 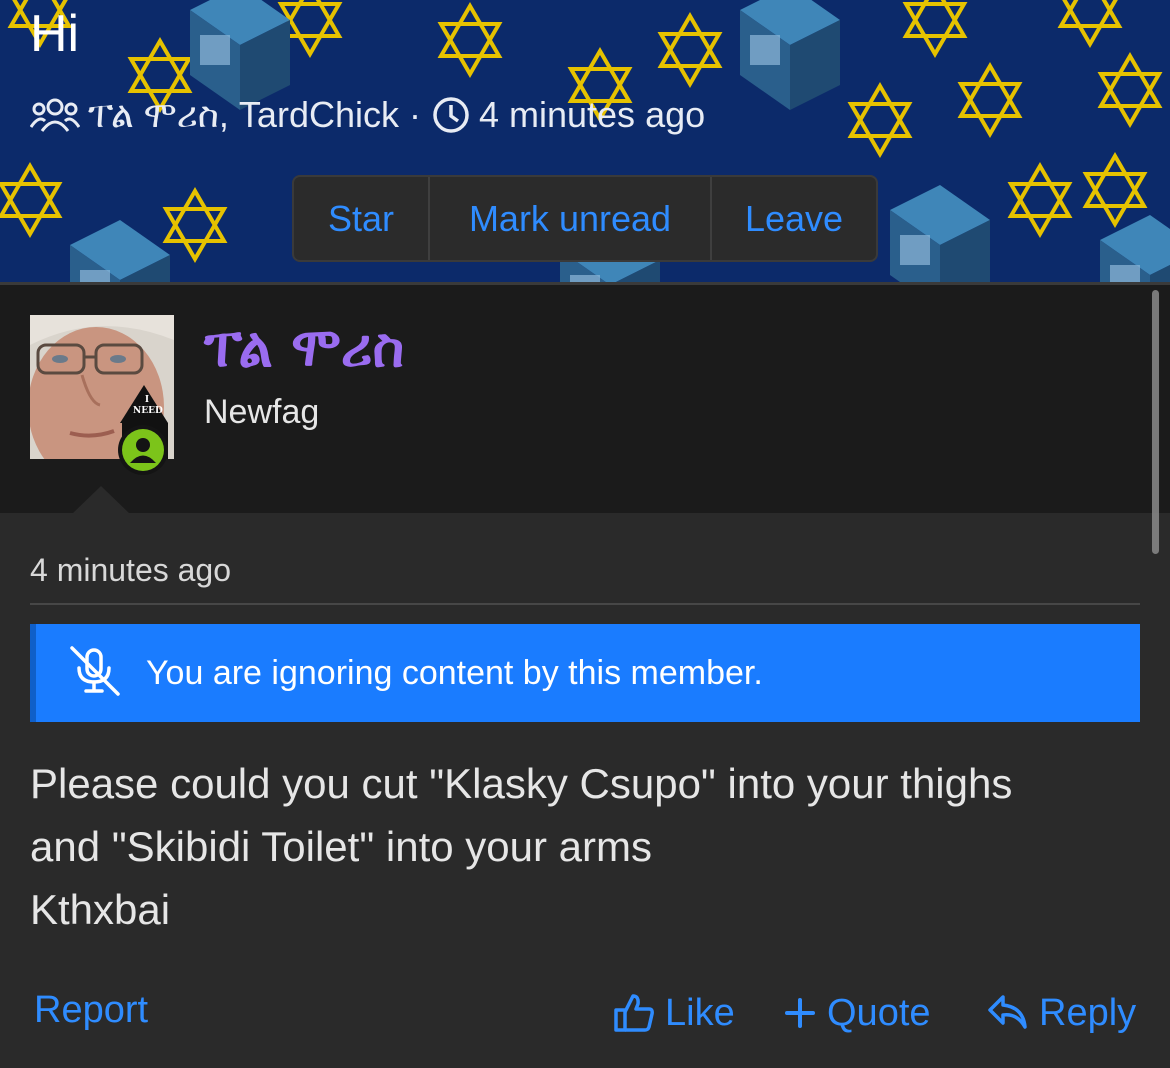 What do you see at coordinates (55, 34) in the screenshot?
I see `thread-title: Hi` at bounding box center [55, 34].